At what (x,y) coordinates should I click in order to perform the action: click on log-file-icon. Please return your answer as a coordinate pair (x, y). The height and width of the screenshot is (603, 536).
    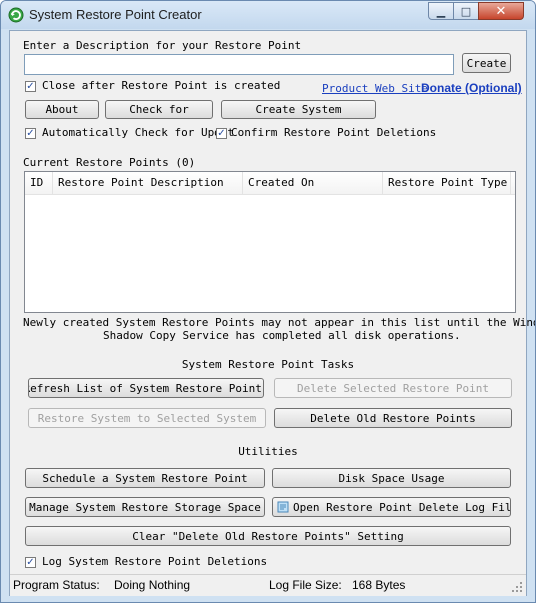
    Looking at the image, I should click on (283, 507).